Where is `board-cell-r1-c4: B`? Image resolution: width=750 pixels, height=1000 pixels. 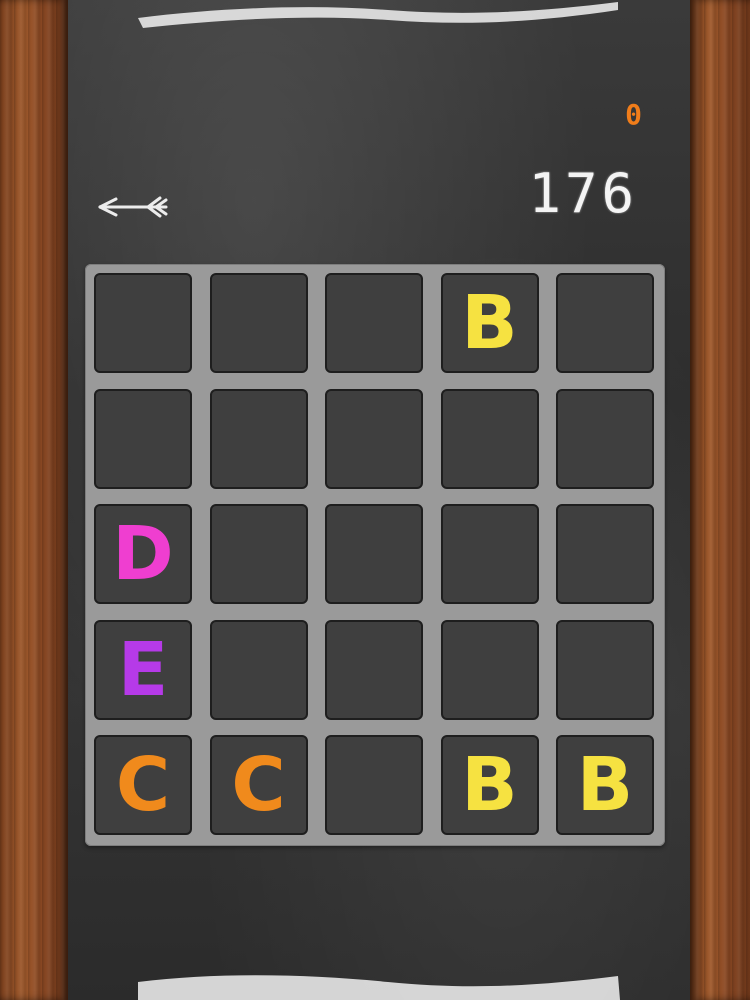 board-cell-r1-c4: B is located at coordinates (489, 323).